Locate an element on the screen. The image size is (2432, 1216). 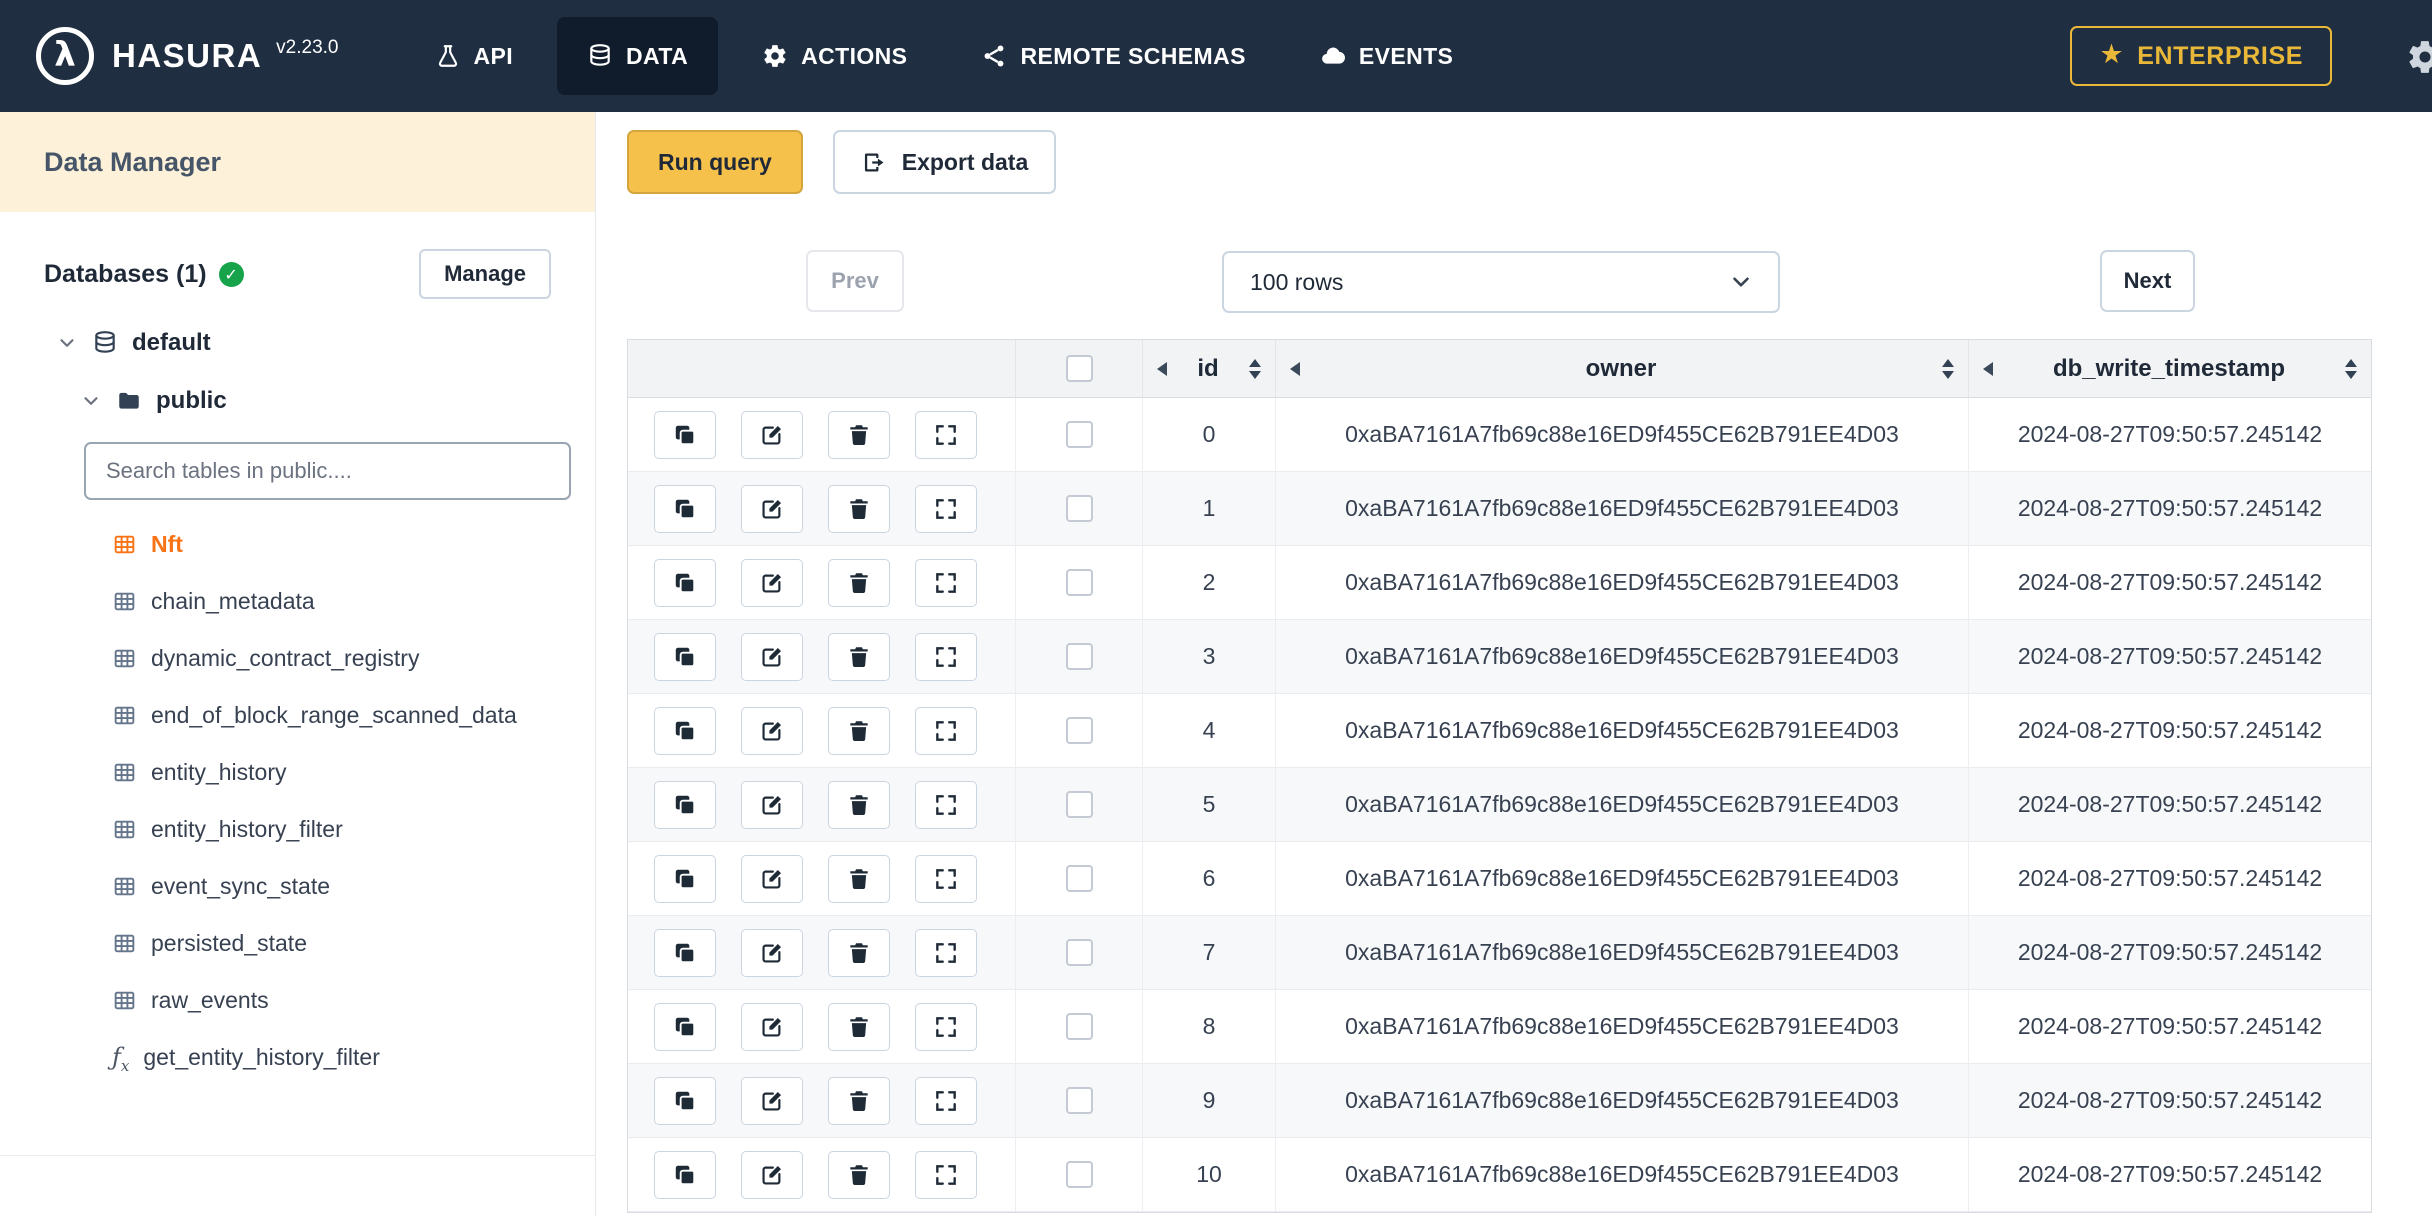
tree-item-default-database: default is located at coordinates (297, 343).